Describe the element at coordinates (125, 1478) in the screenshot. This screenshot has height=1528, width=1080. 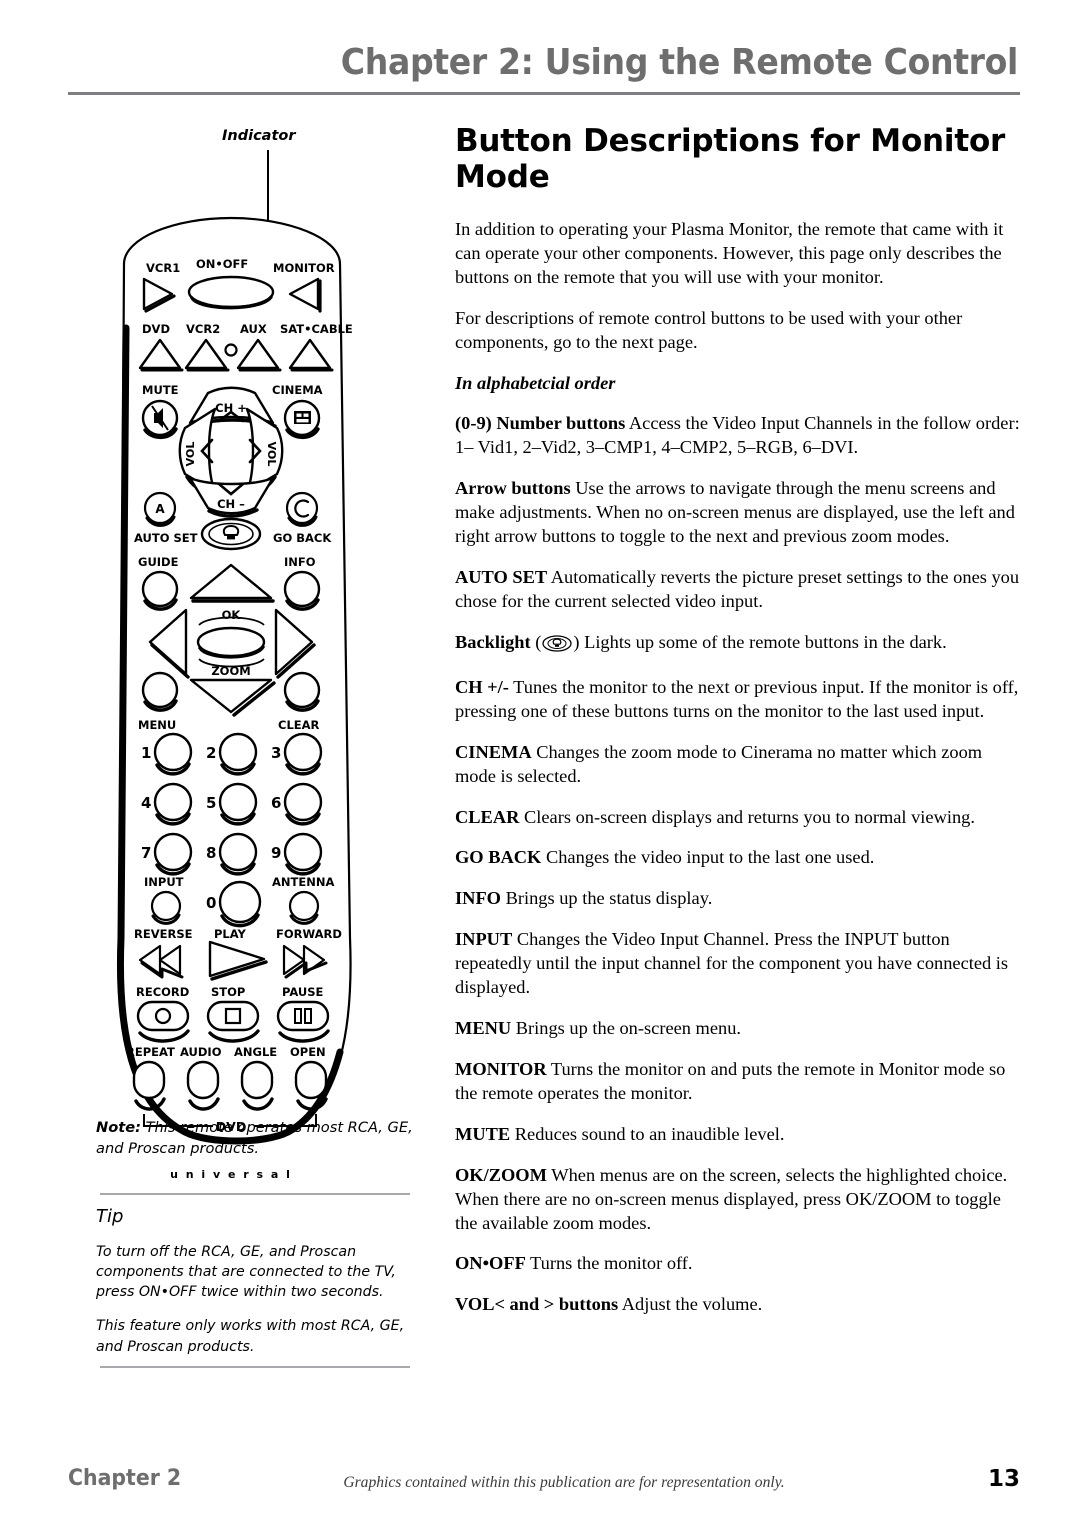
I see `footer-chapter-label: Chapter 2` at that location.